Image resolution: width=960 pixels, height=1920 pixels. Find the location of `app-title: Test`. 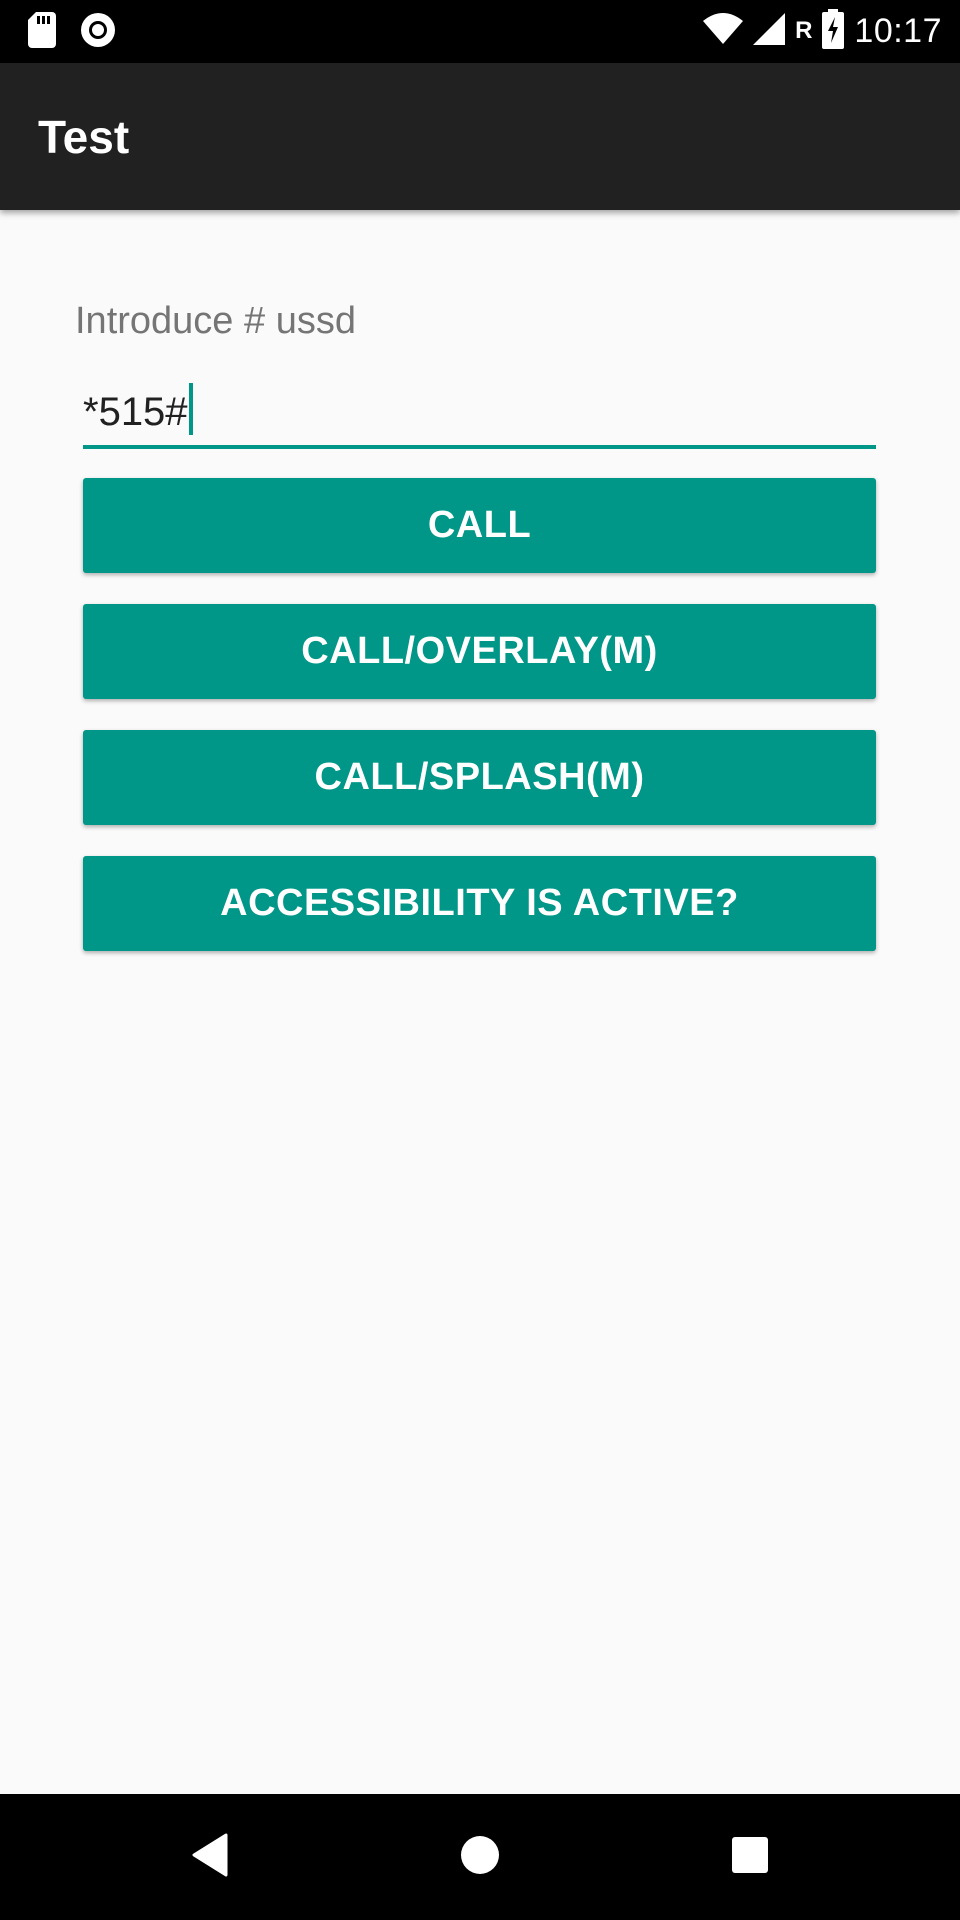

app-title: Test is located at coordinates (84, 137).